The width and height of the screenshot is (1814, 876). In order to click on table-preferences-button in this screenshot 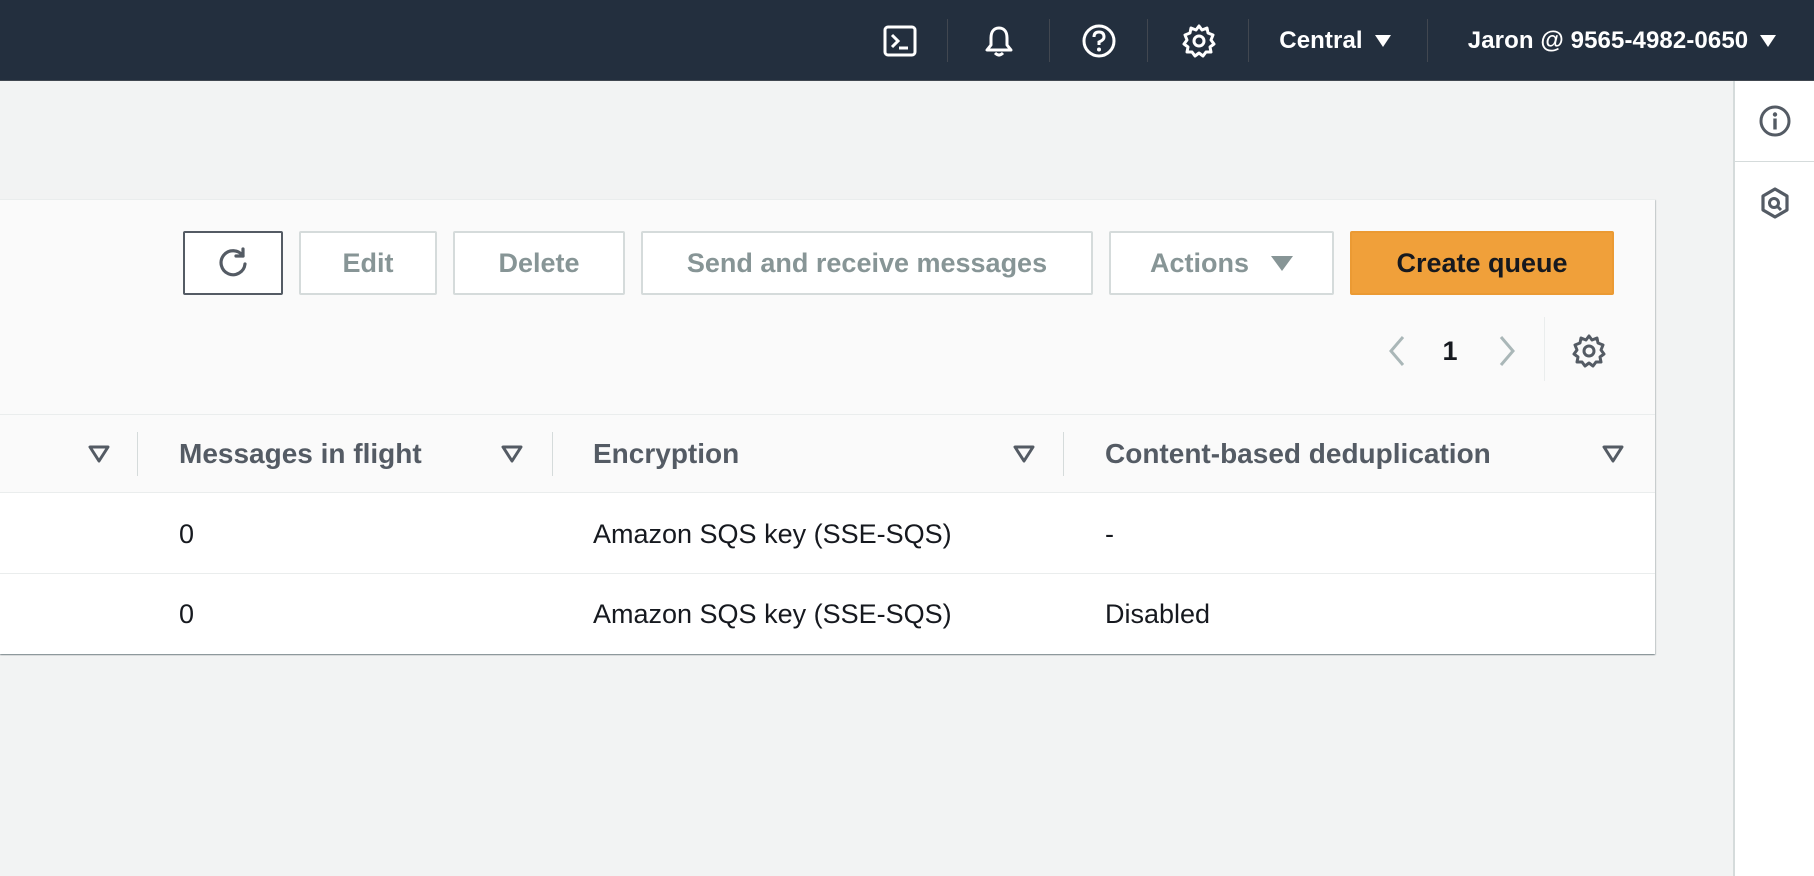, I will do `click(1589, 351)`.